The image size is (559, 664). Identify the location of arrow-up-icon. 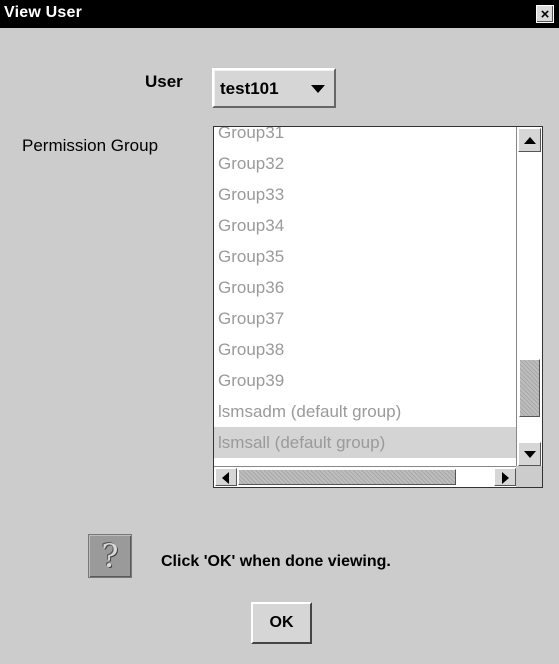
(530, 140).